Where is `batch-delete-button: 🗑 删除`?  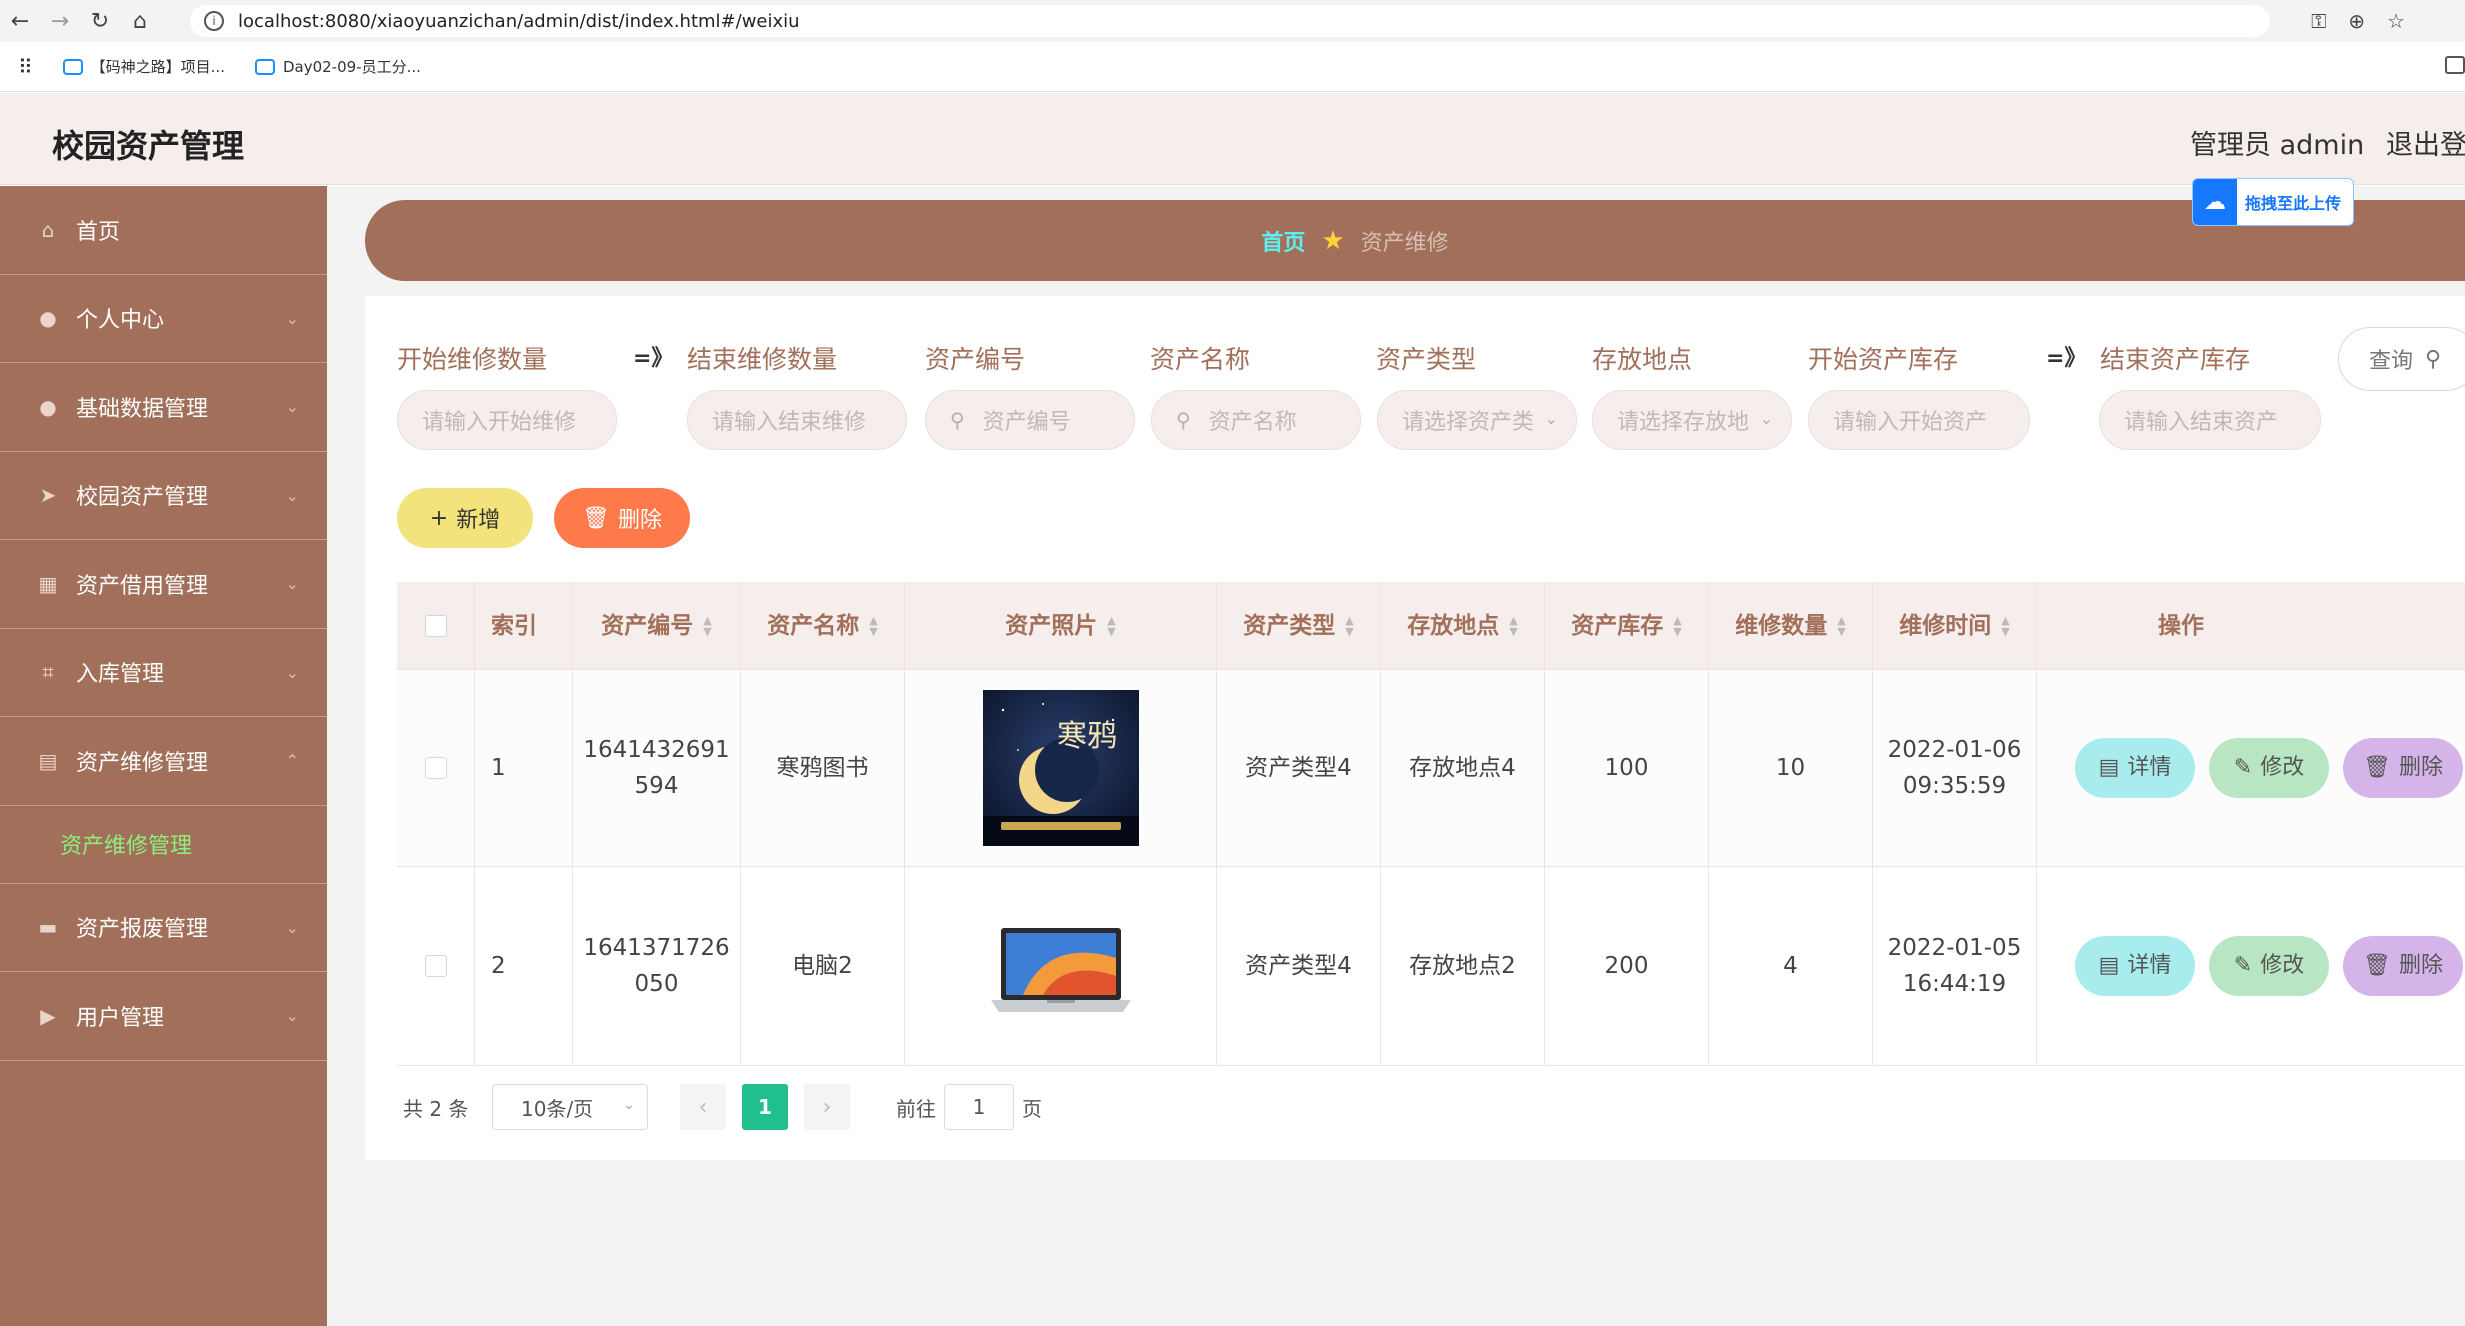
batch-delete-button: 🗑 删除 is located at coordinates (622, 518).